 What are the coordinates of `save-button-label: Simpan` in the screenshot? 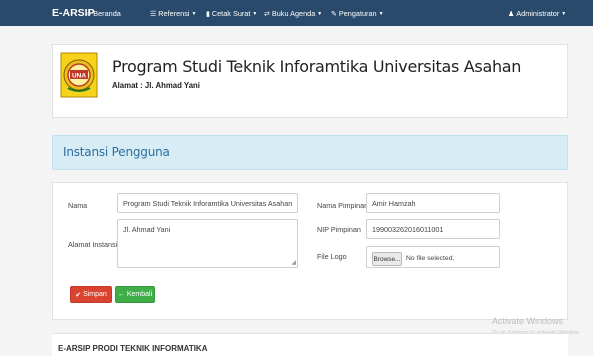 It's located at (95, 294).